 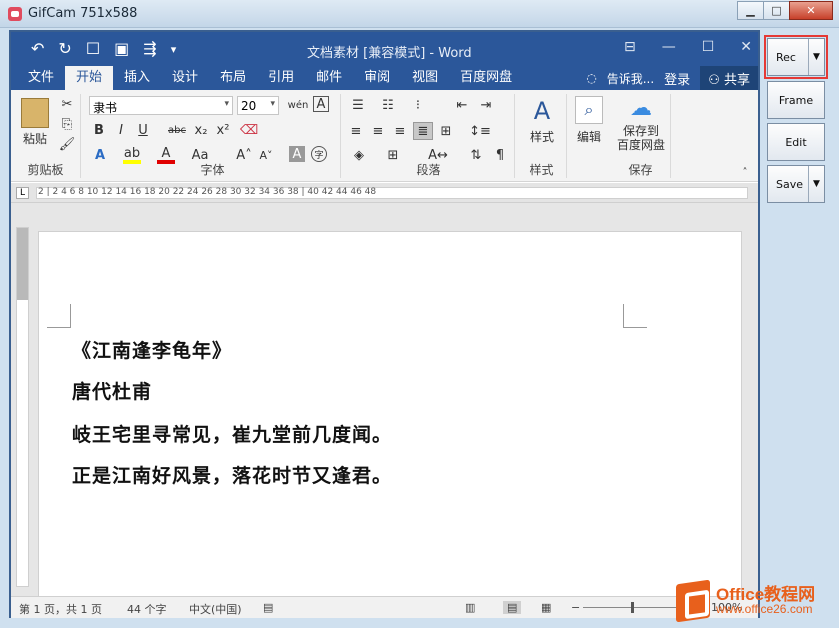 I want to click on phonetic-guide-icon: wén, so click(x=298, y=105).